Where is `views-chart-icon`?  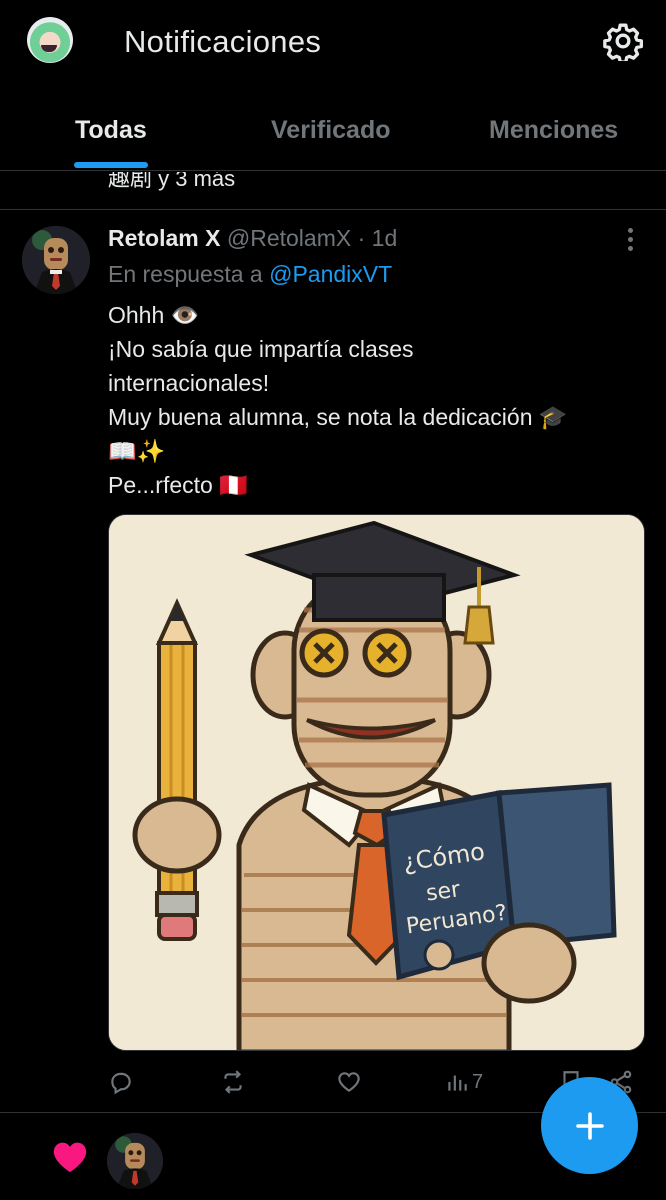 views-chart-icon is located at coordinates (457, 1083).